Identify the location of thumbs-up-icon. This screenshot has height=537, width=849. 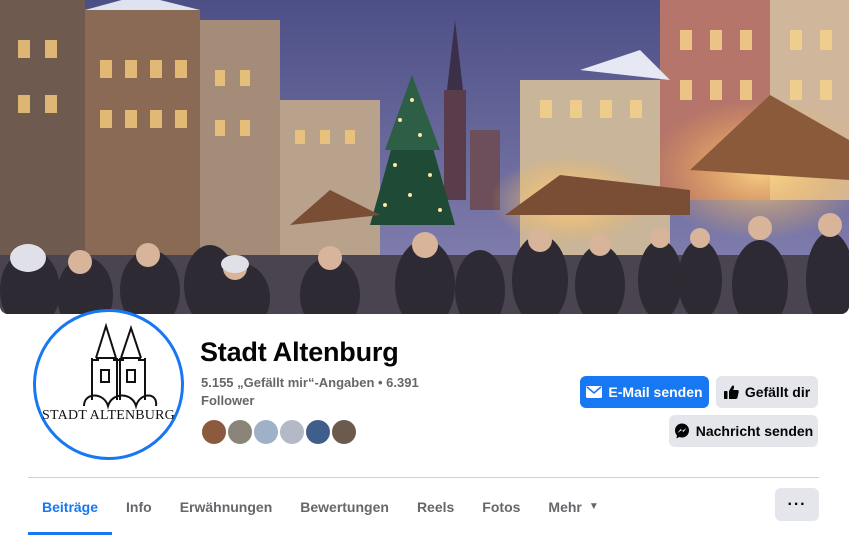
(731, 392).